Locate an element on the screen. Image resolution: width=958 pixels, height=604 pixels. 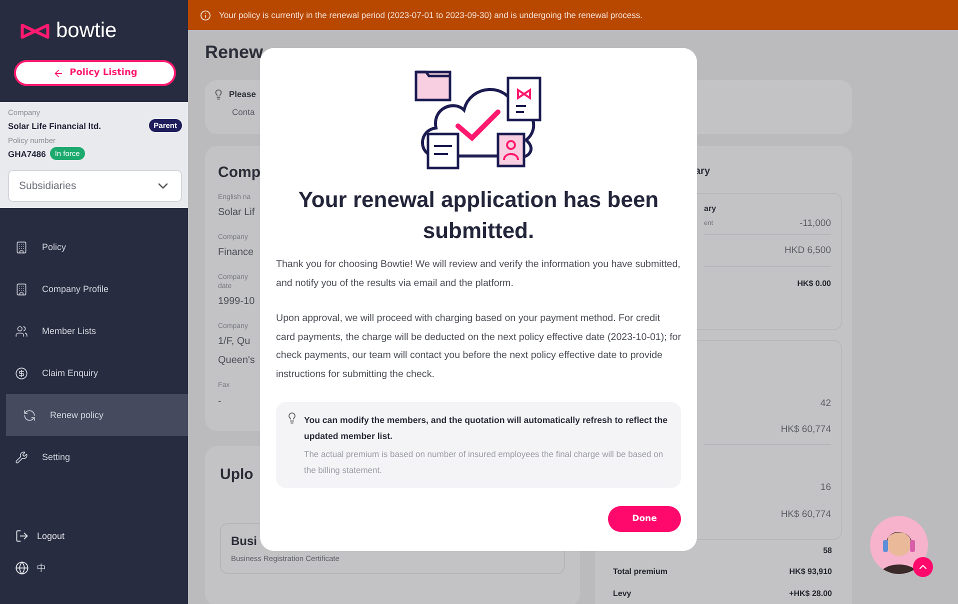
total-label: Total premium is located at coordinates (640, 571).